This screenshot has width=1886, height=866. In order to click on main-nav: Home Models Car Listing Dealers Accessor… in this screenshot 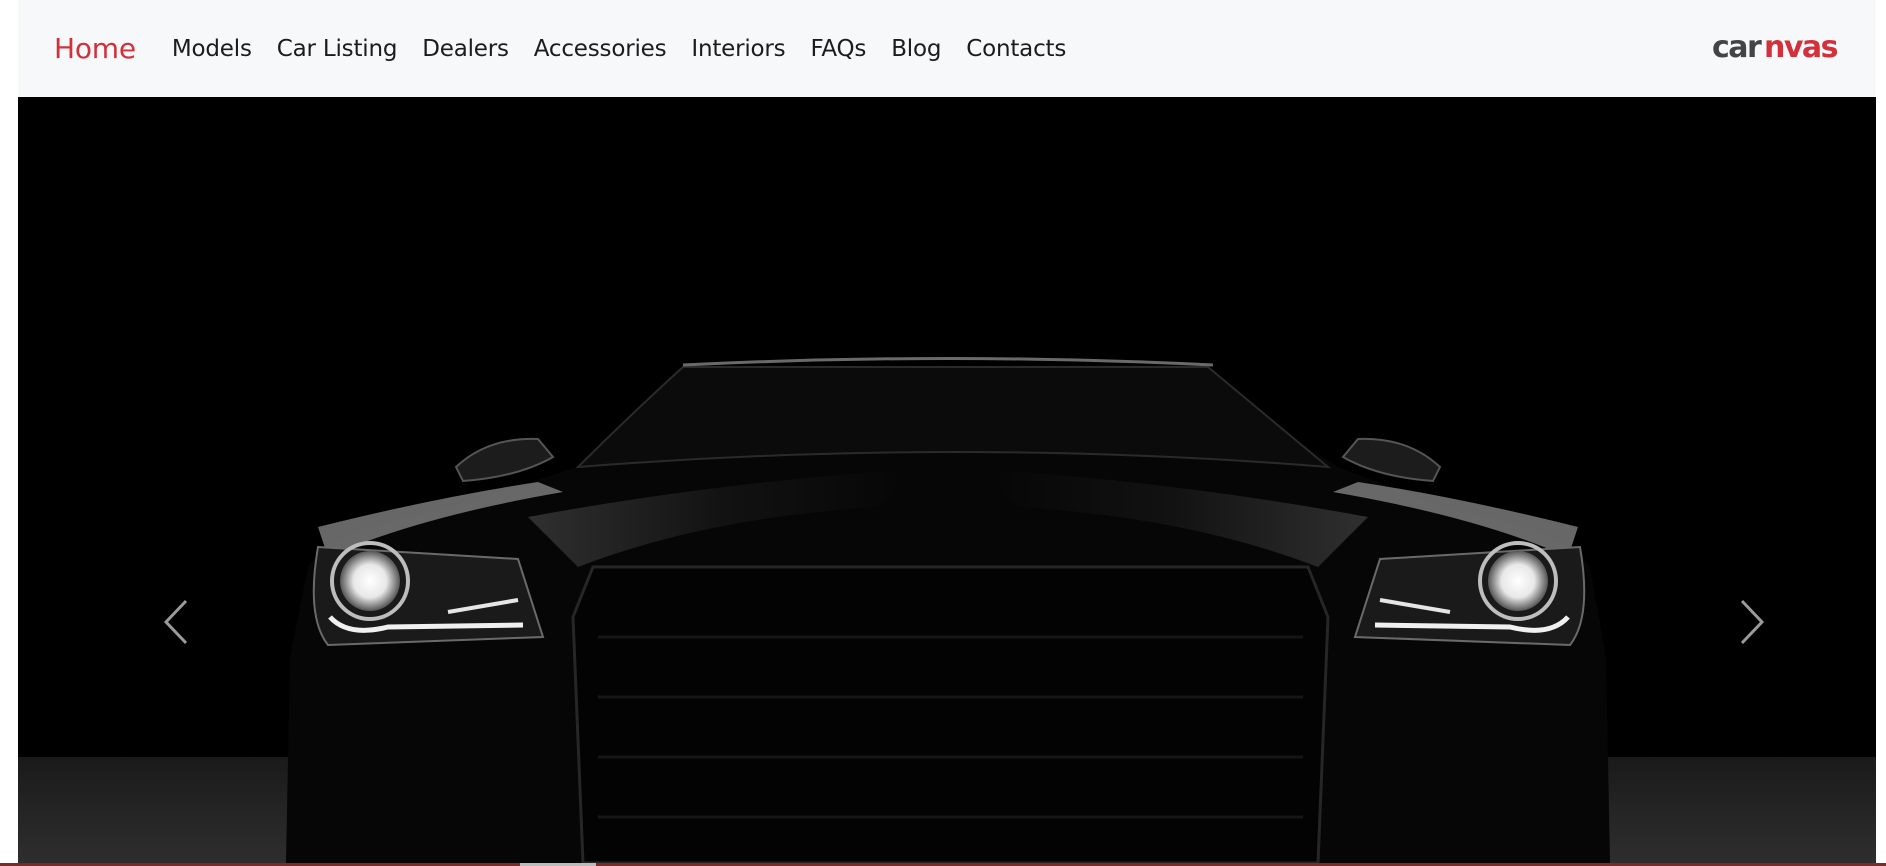, I will do `click(572, 48)`.